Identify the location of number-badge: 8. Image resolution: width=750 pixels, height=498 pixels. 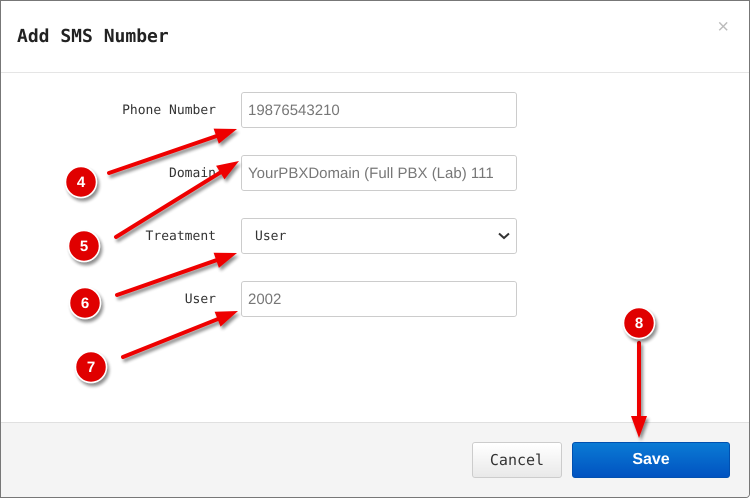
(639, 323).